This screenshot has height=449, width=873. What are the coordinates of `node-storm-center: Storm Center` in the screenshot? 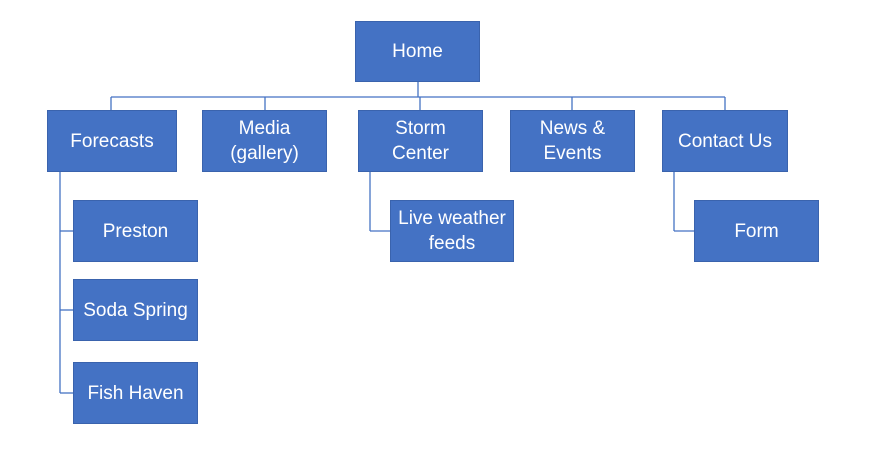 It's located at (420, 141).